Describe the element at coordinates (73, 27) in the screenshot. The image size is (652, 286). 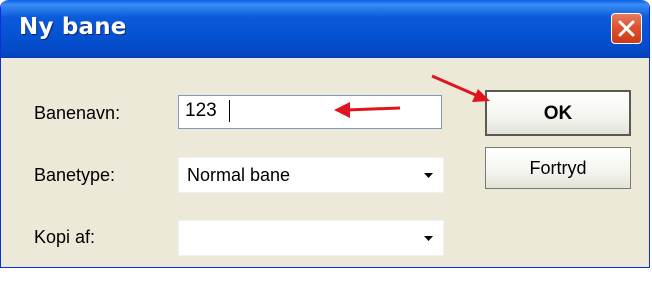
I see `window-title: Ny bane` at that location.